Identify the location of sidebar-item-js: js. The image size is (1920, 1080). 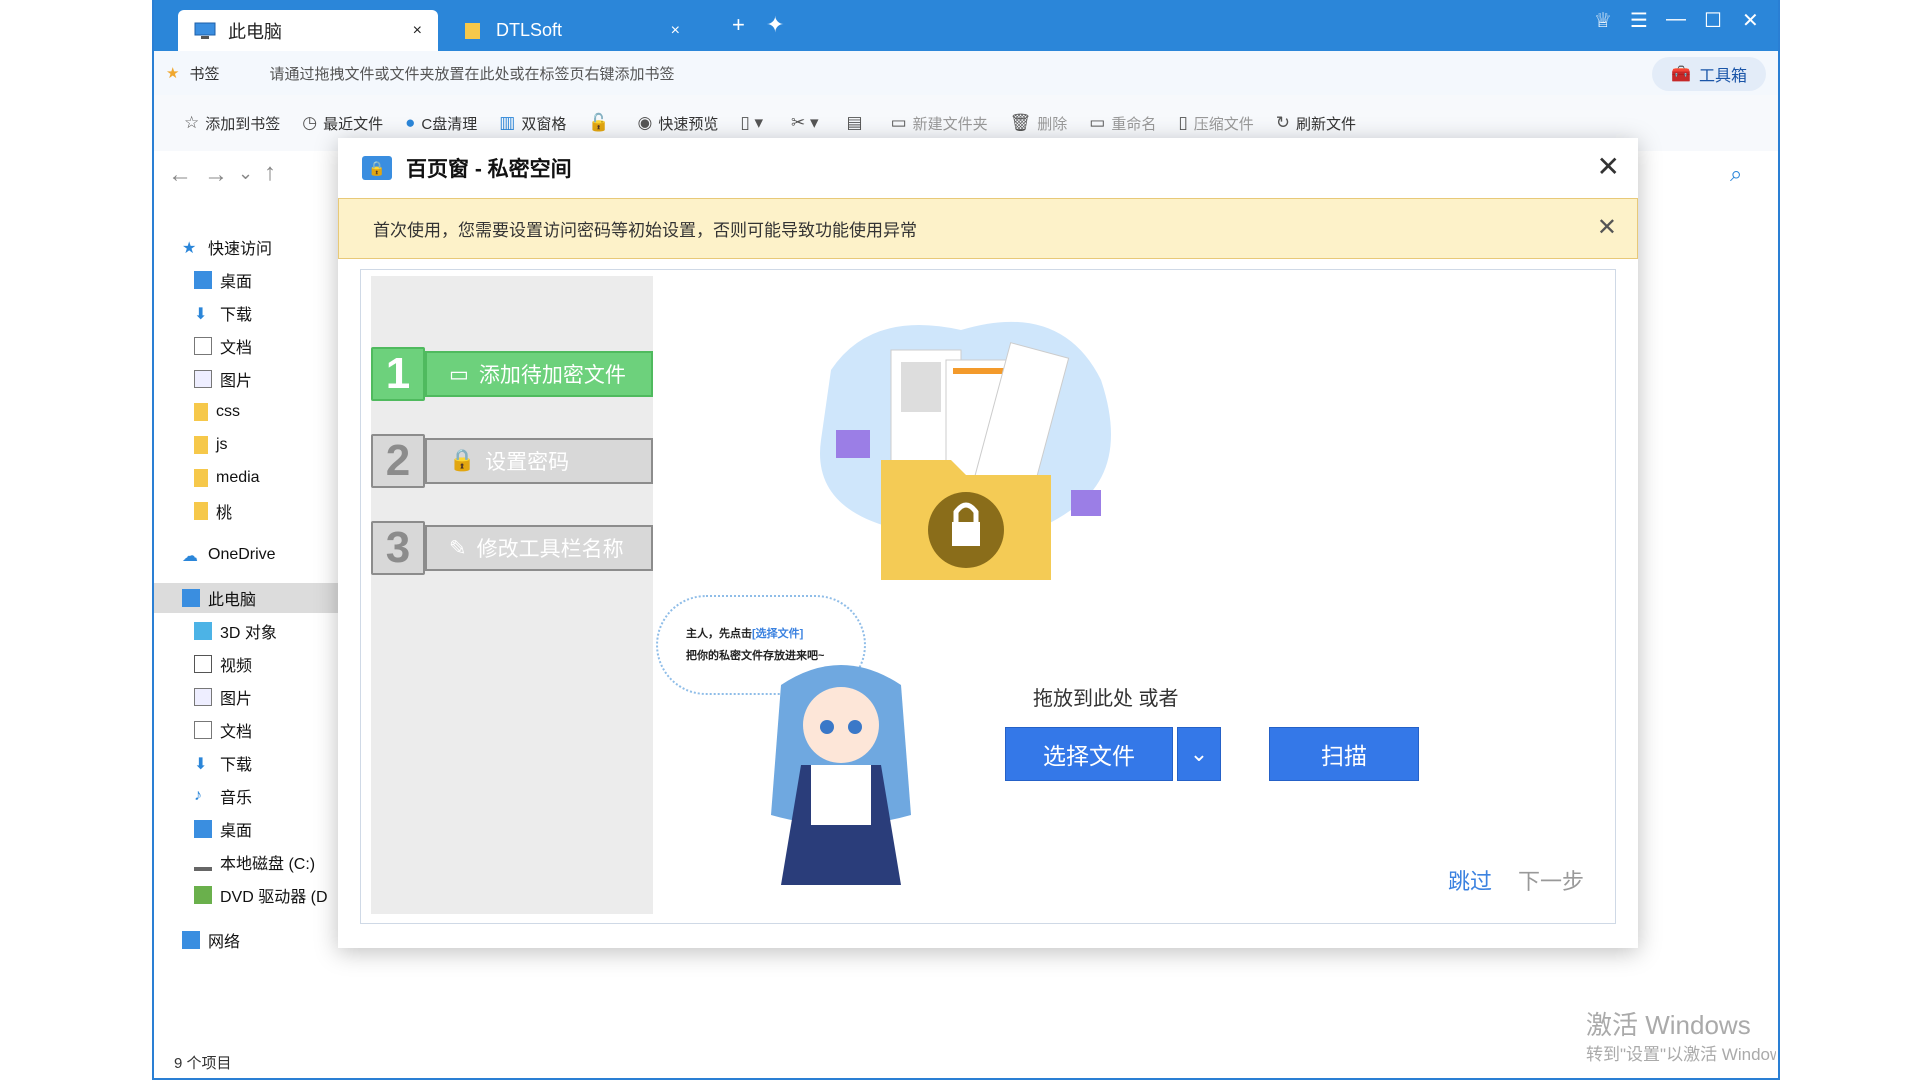
(211, 445).